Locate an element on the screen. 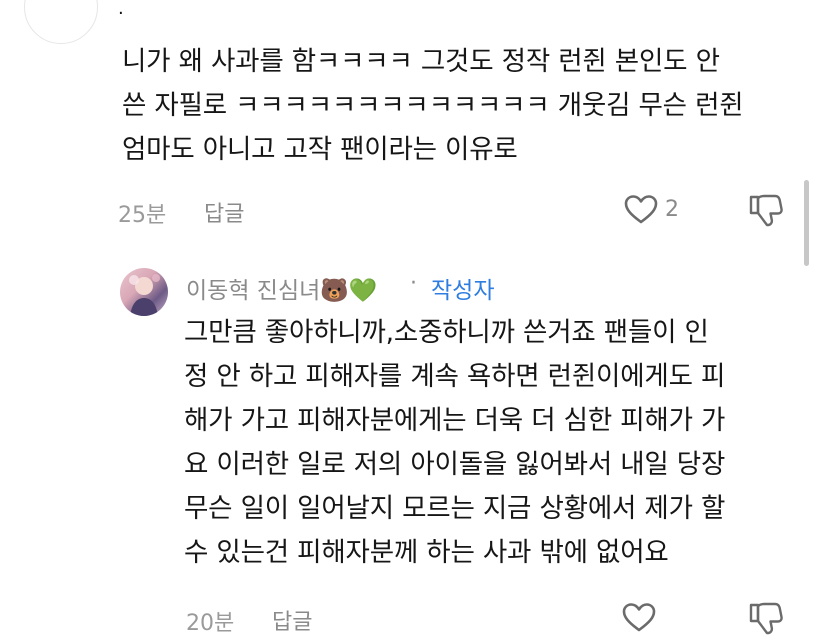 The image size is (816, 640). author-badge: 작성자 is located at coordinates (463, 291).